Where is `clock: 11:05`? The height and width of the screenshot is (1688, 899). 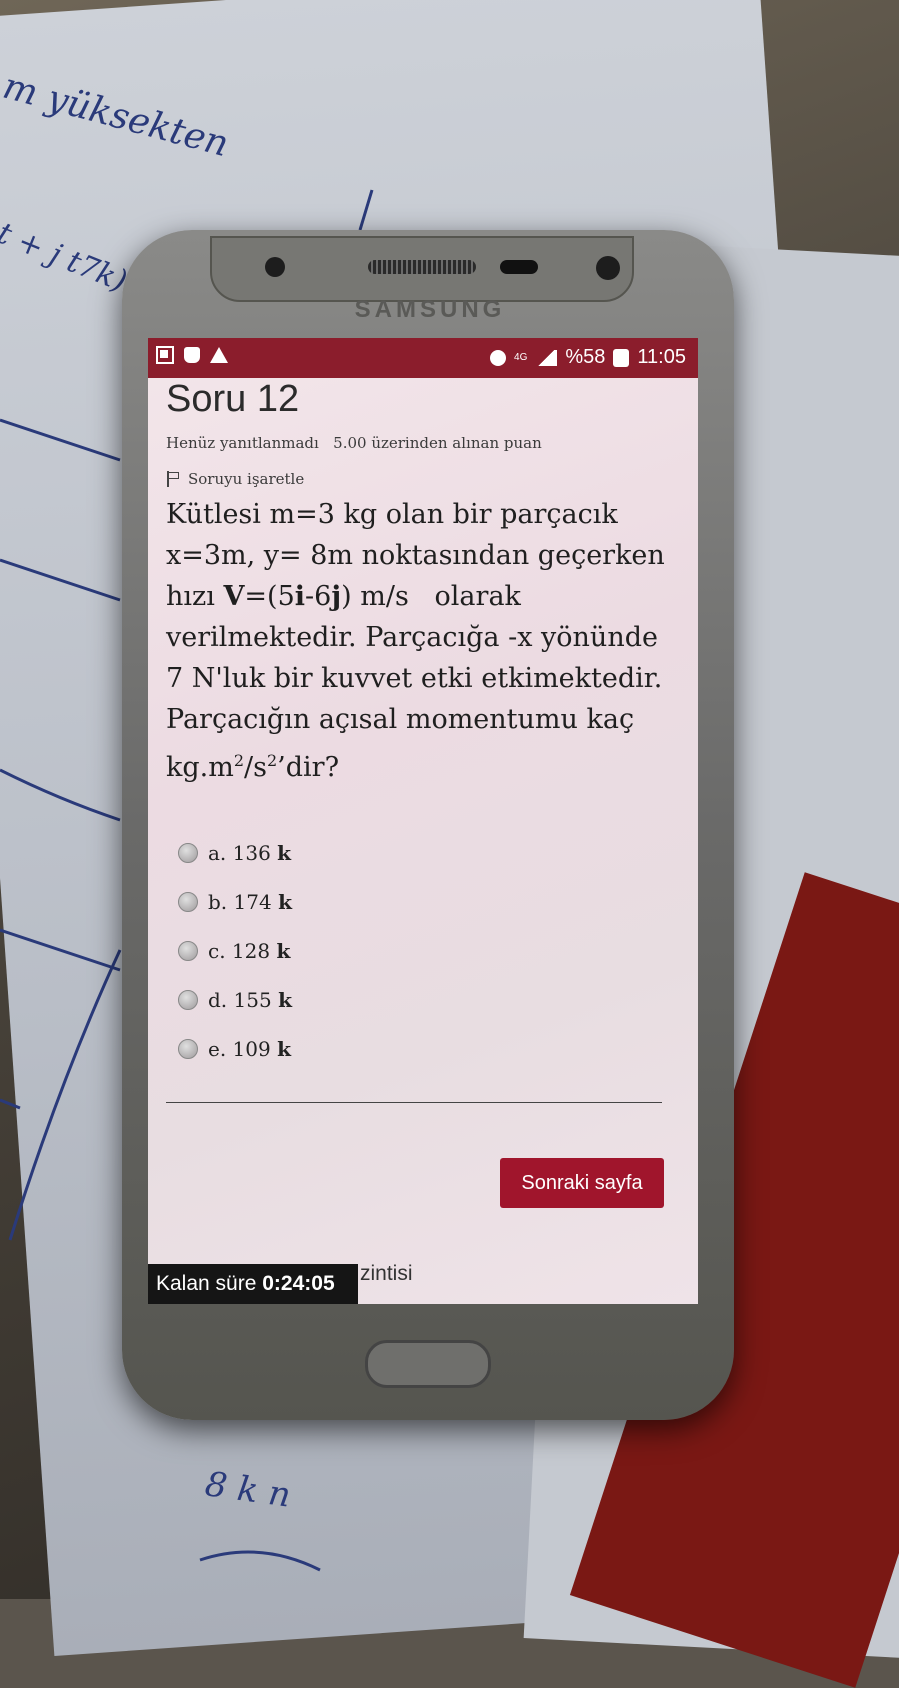
clock: 11:05 is located at coordinates (661, 357).